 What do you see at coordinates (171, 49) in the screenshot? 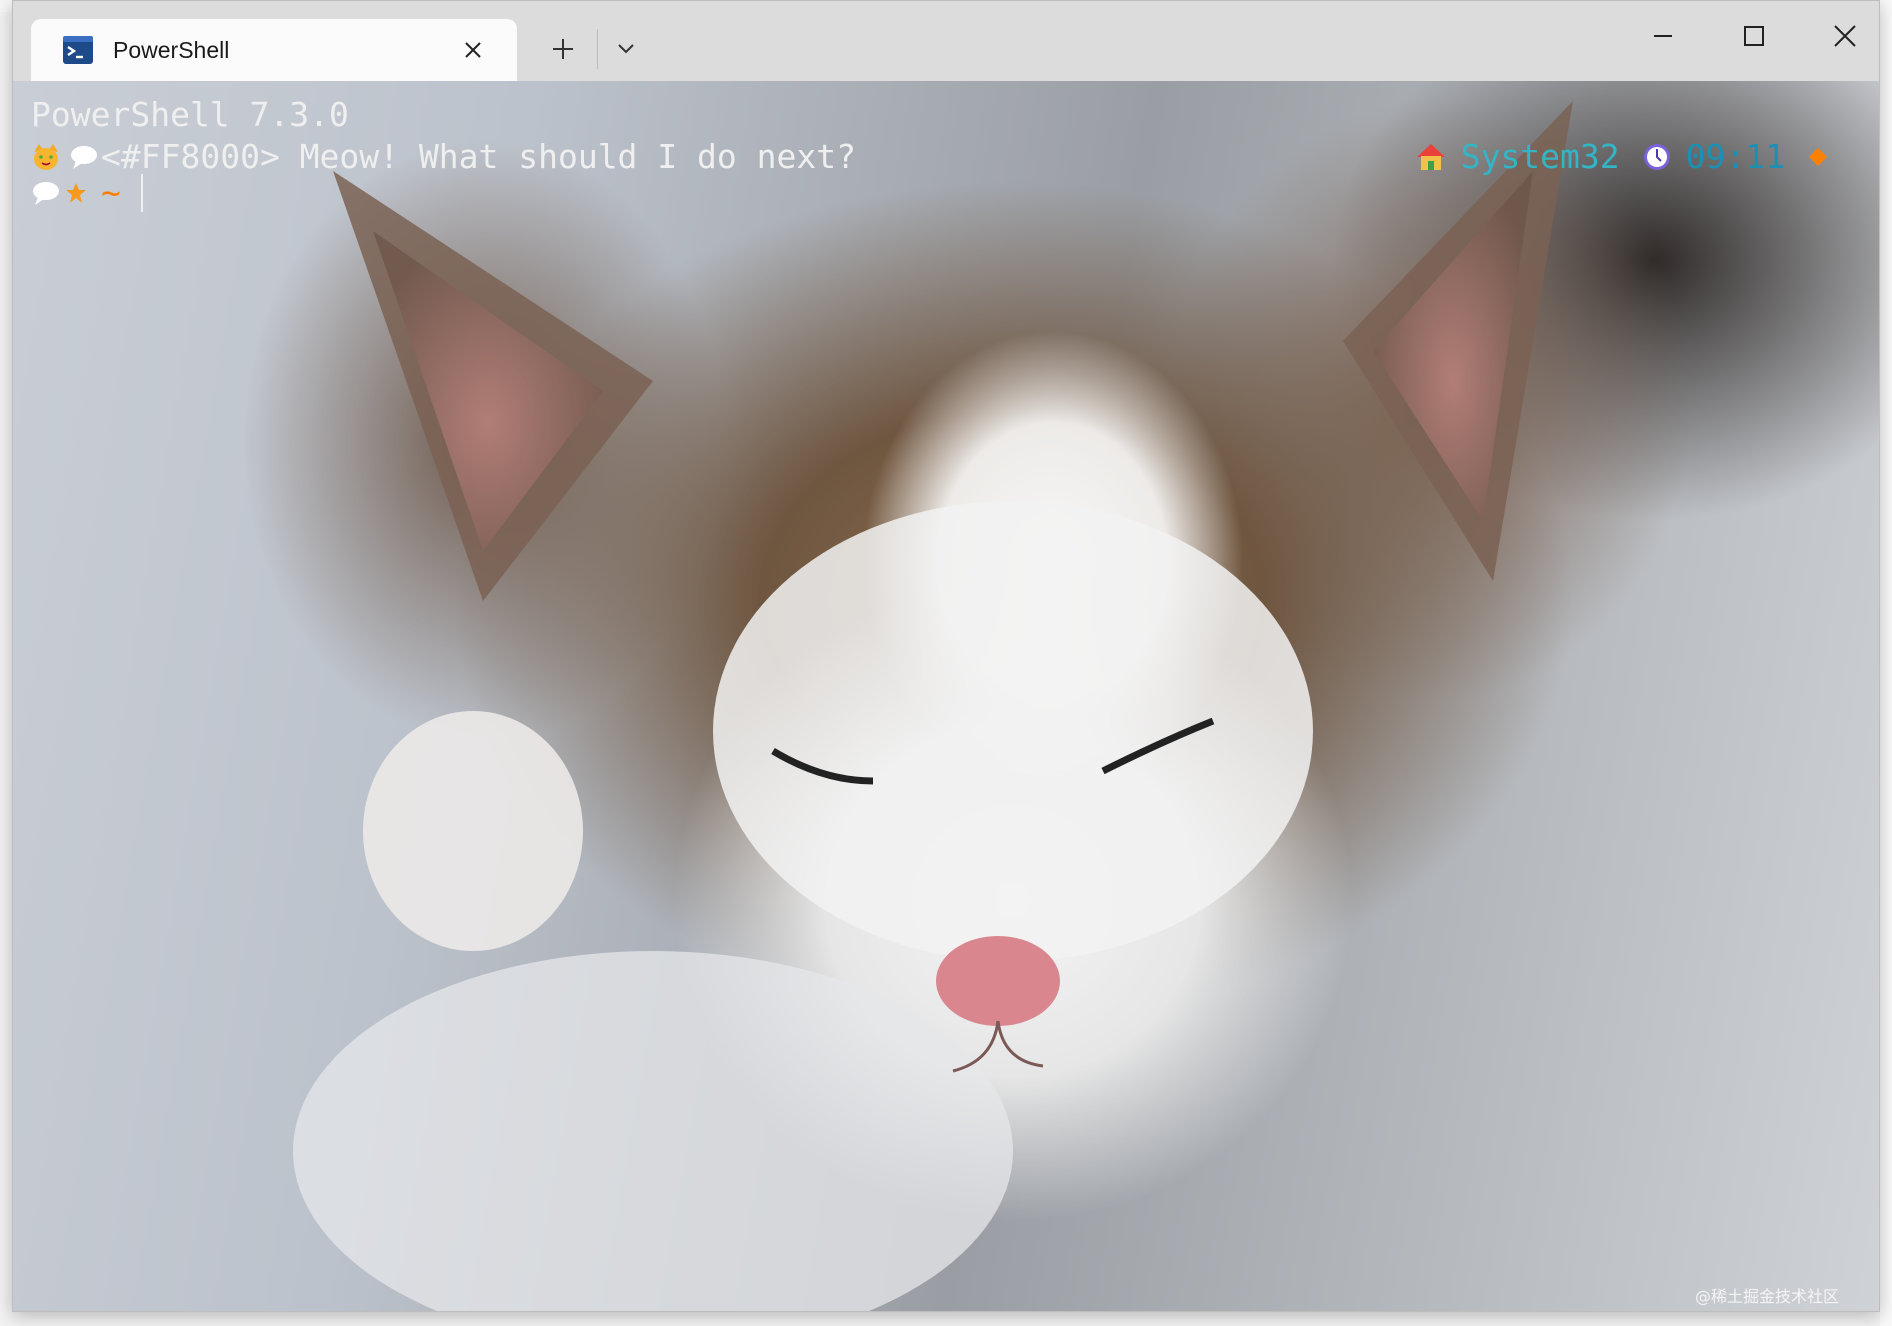
I see `tab-title: PowerShell` at bounding box center [171, 49].